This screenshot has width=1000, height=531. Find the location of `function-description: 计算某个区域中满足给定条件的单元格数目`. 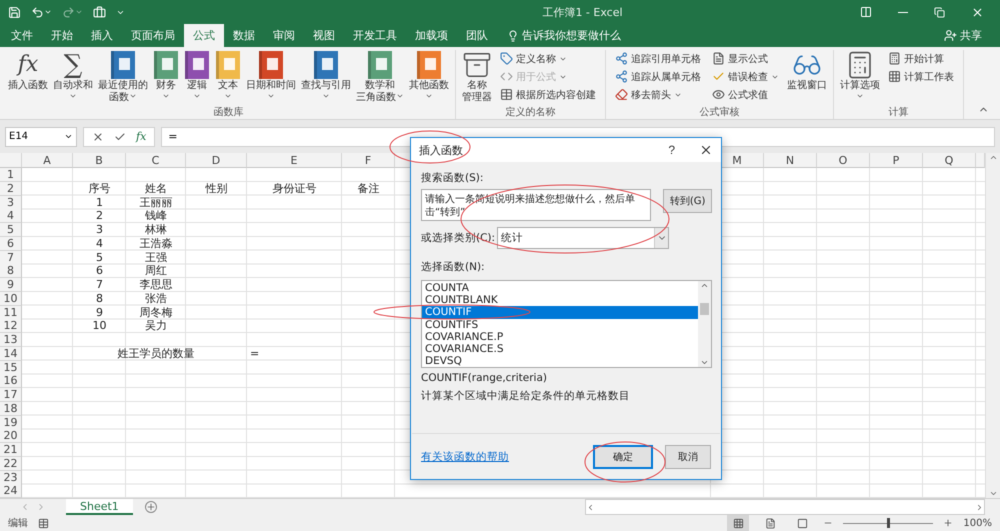

function-description: 计算某个区域中满足给定条件的单元格数目 is located at coordinates (526, 396).